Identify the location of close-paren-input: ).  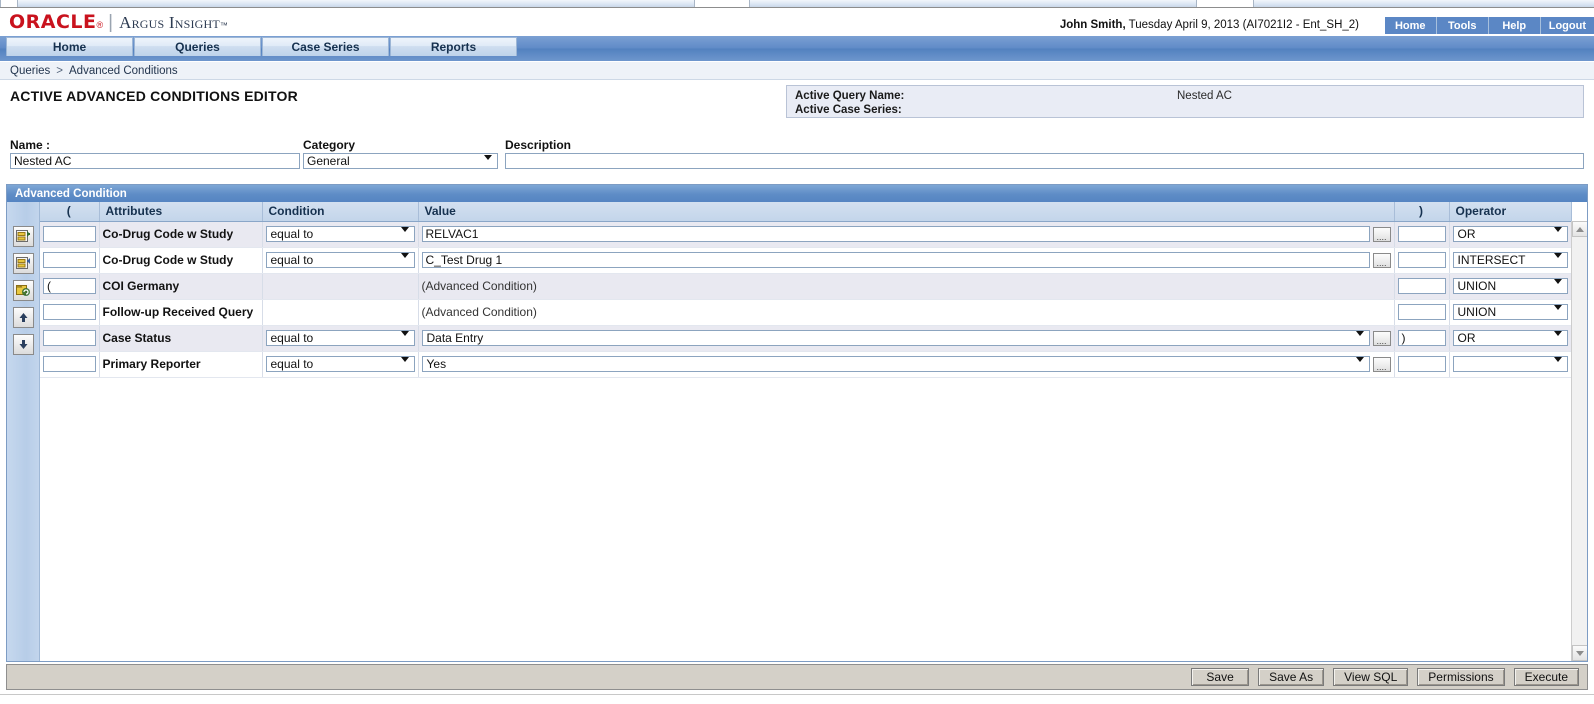
(1421, 338).